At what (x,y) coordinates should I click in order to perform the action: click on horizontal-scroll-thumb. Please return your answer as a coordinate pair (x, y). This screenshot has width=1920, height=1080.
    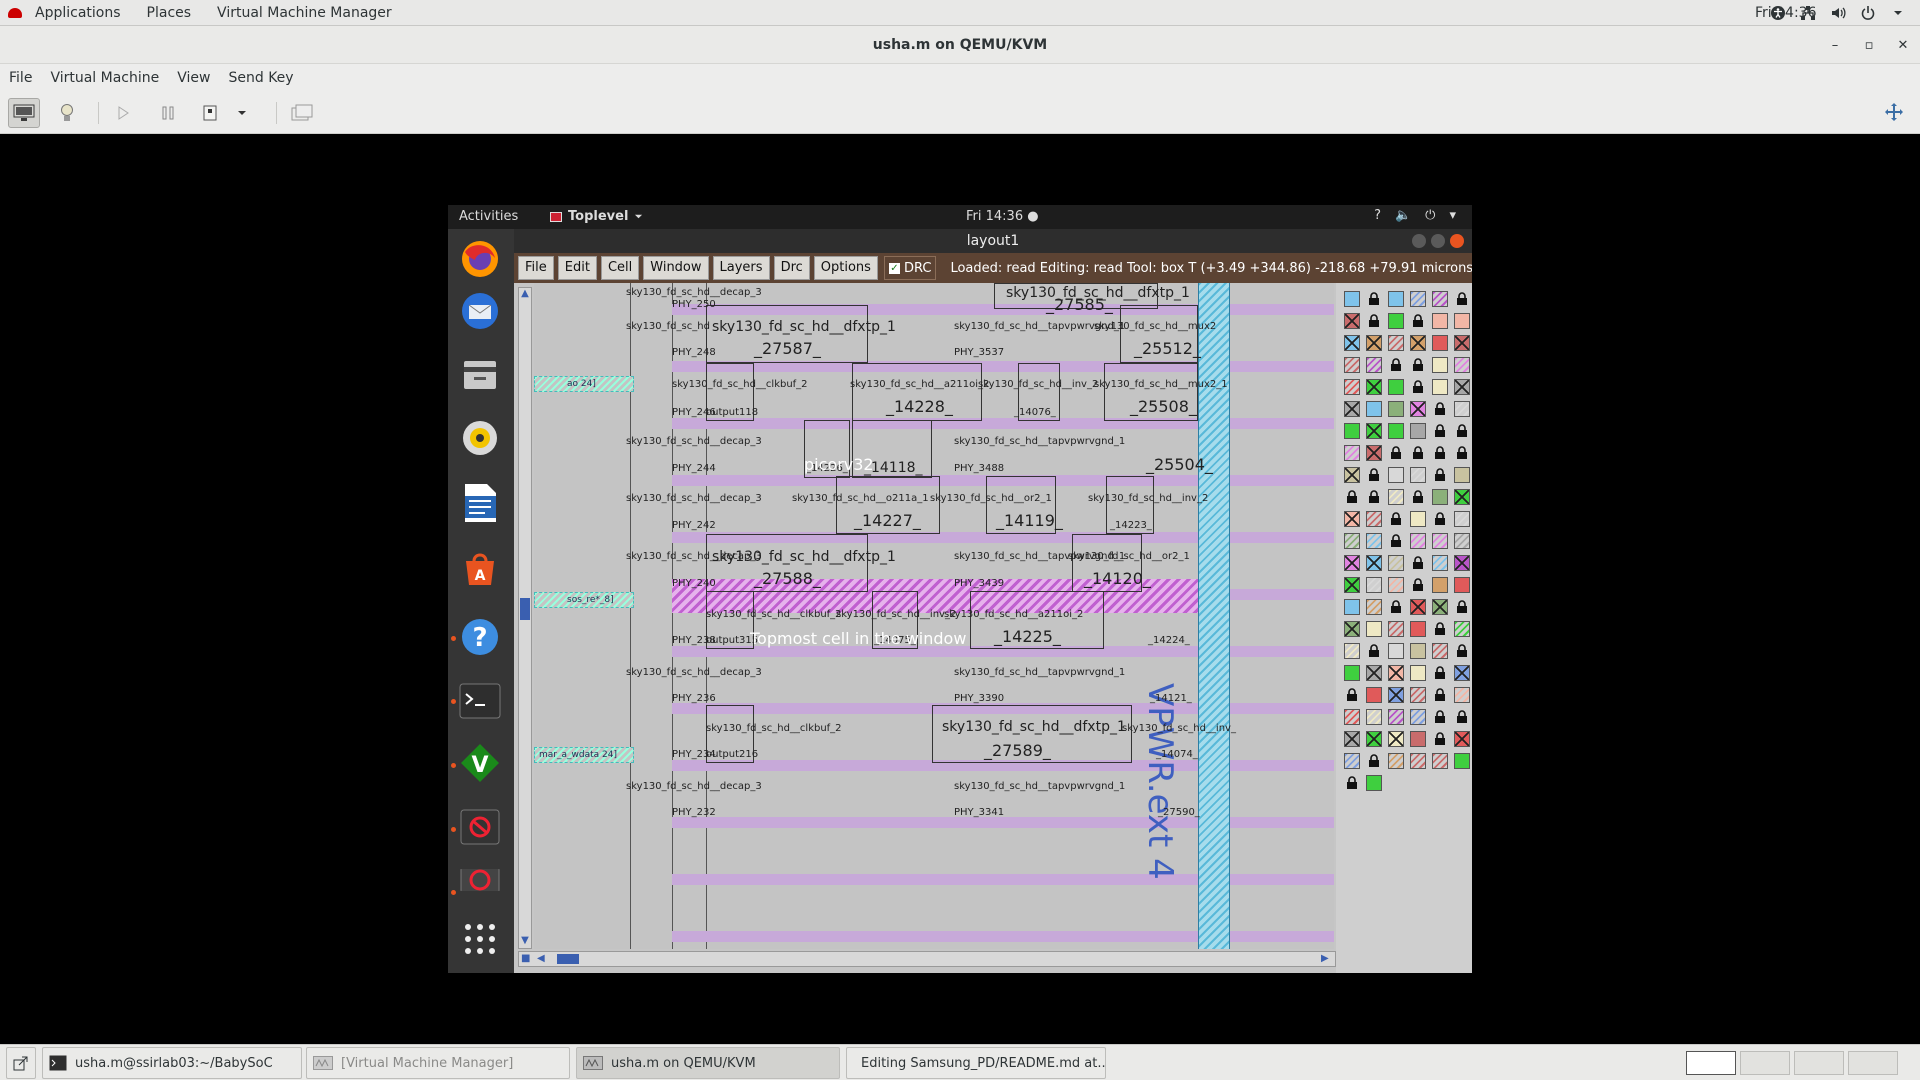
    Looking at the image, I should click on (568, 959).